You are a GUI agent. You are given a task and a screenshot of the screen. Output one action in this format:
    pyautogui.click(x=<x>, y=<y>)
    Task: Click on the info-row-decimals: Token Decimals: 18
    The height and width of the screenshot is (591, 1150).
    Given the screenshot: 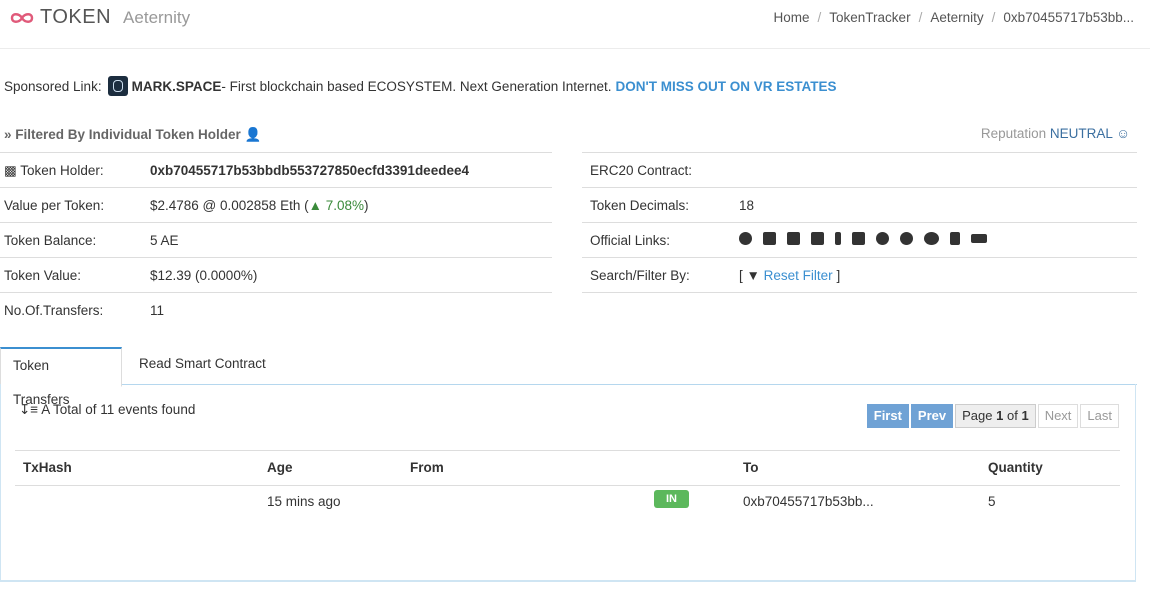 What is the action you would take?
    pyautogui.click(x=859, y=205)
    